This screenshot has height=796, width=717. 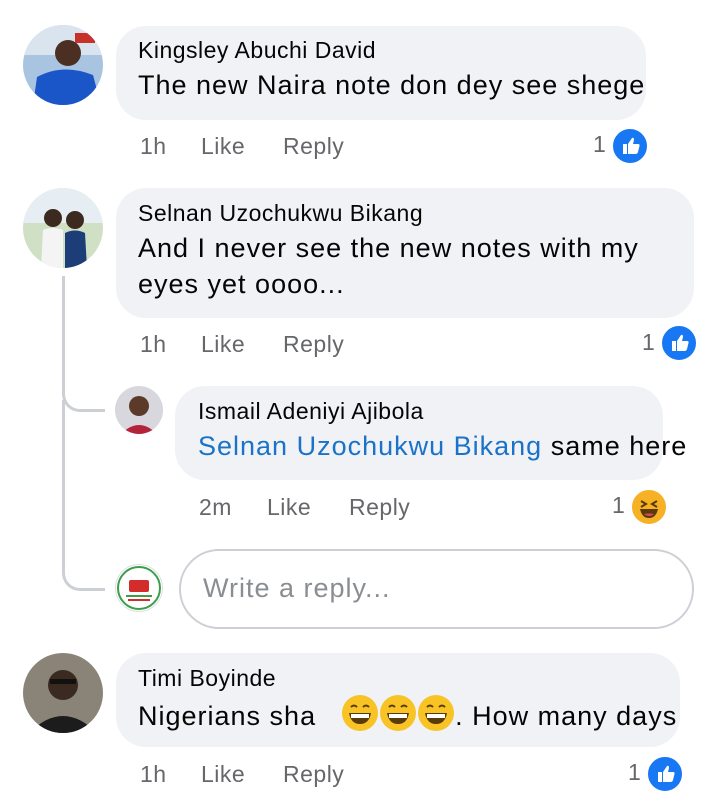 What do you see at coordinates (388, 248) in the screenshot?
I see `comment-text-line: And I never see the new notes with my` at bounding box center [388, 248].